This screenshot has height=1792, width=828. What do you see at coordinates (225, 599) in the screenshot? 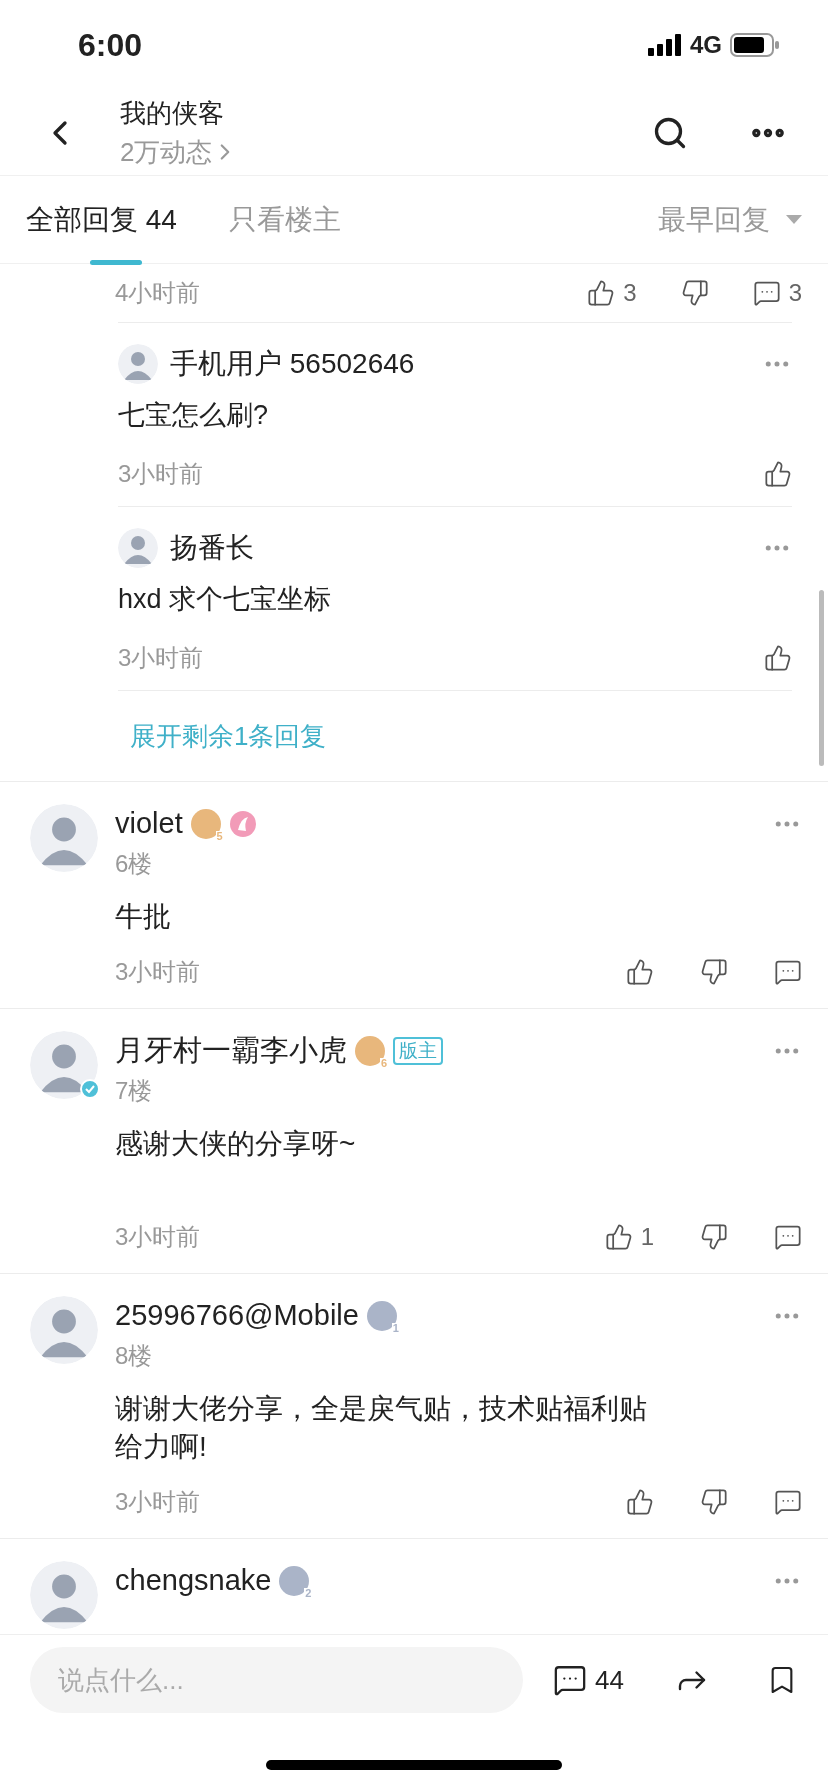
I see `reply-text: hxd 求个七宝坐标` at bounding box center [225, 599].